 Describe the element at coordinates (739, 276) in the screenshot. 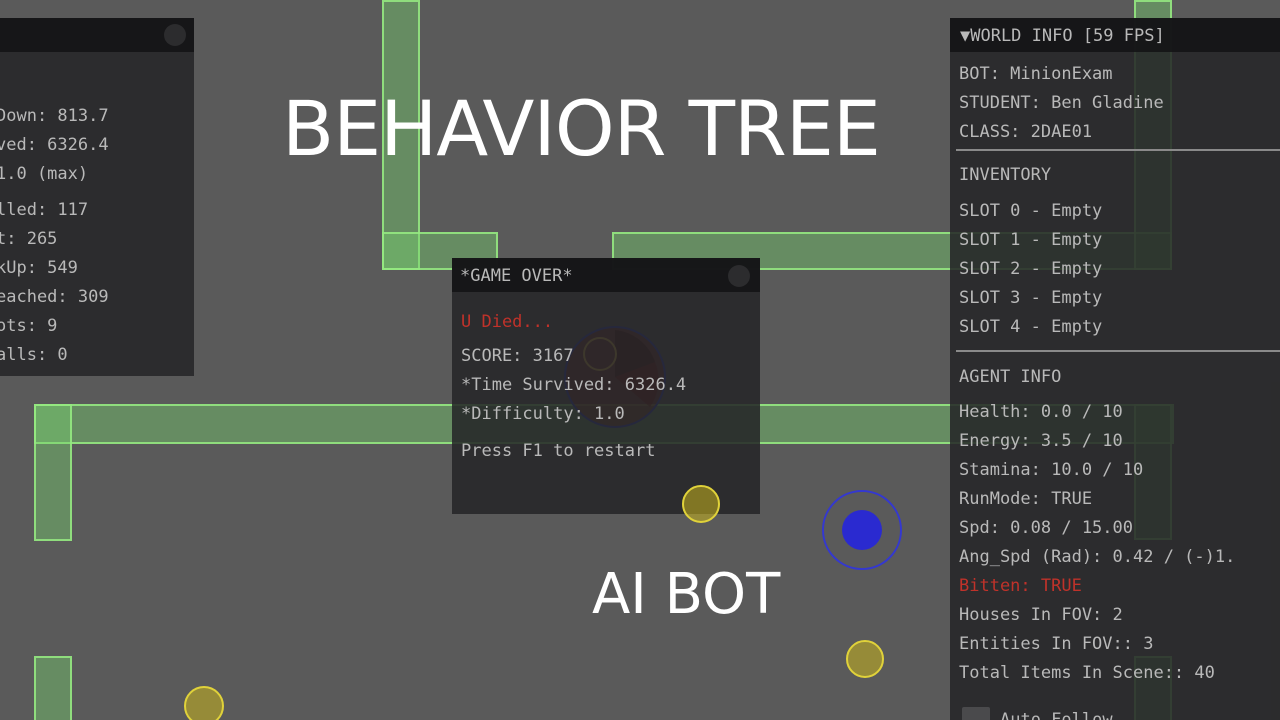

I see `game-over-close-button` at that location.